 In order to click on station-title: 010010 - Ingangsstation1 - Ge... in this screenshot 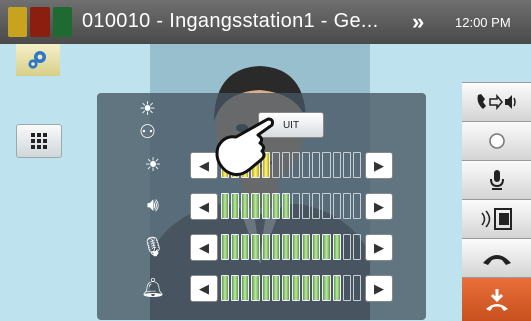, I will do `click(230, 21)`.